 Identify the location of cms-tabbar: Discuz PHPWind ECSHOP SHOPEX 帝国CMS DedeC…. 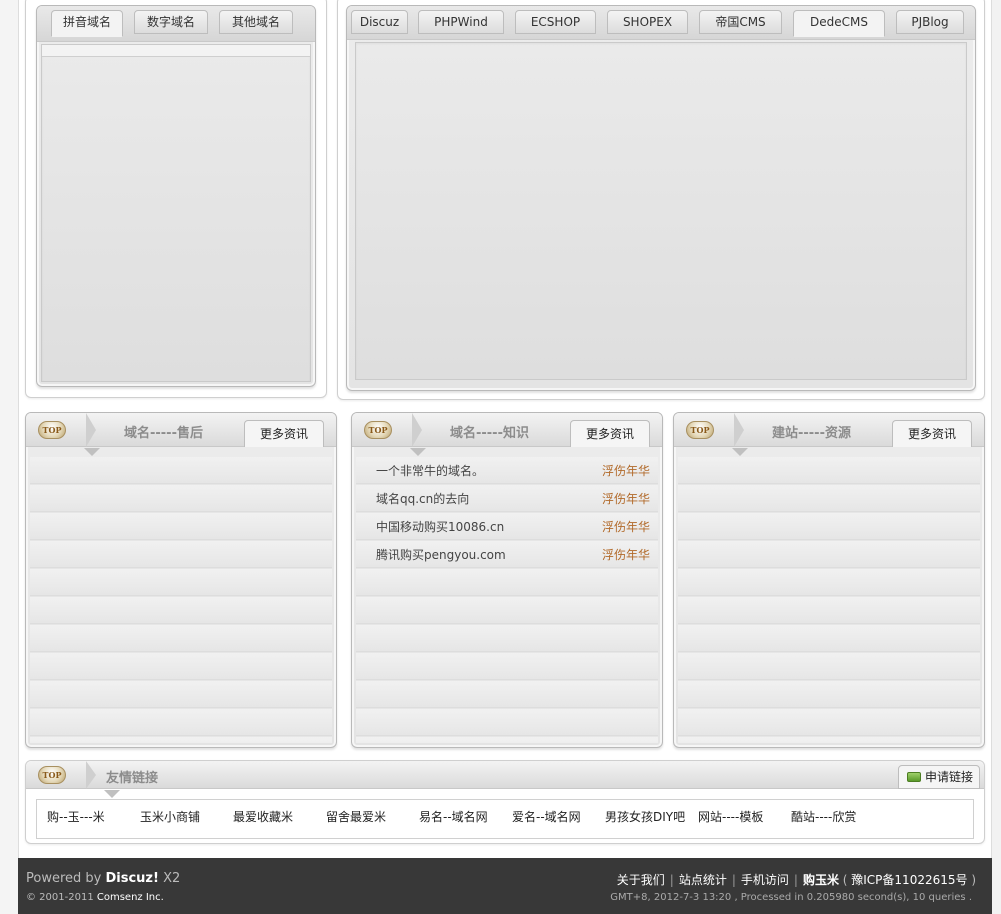
(661, 23).